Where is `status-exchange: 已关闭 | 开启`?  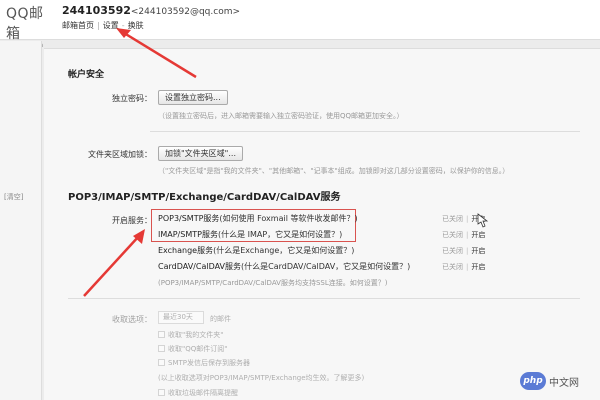 status-exchange: 已关闭 | 开启 is located at coordinates (464, 251).